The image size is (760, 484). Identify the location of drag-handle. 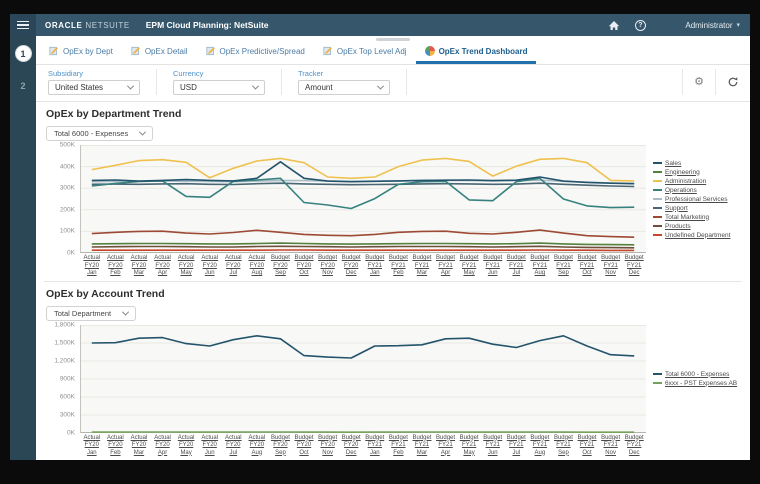
(393, 39).